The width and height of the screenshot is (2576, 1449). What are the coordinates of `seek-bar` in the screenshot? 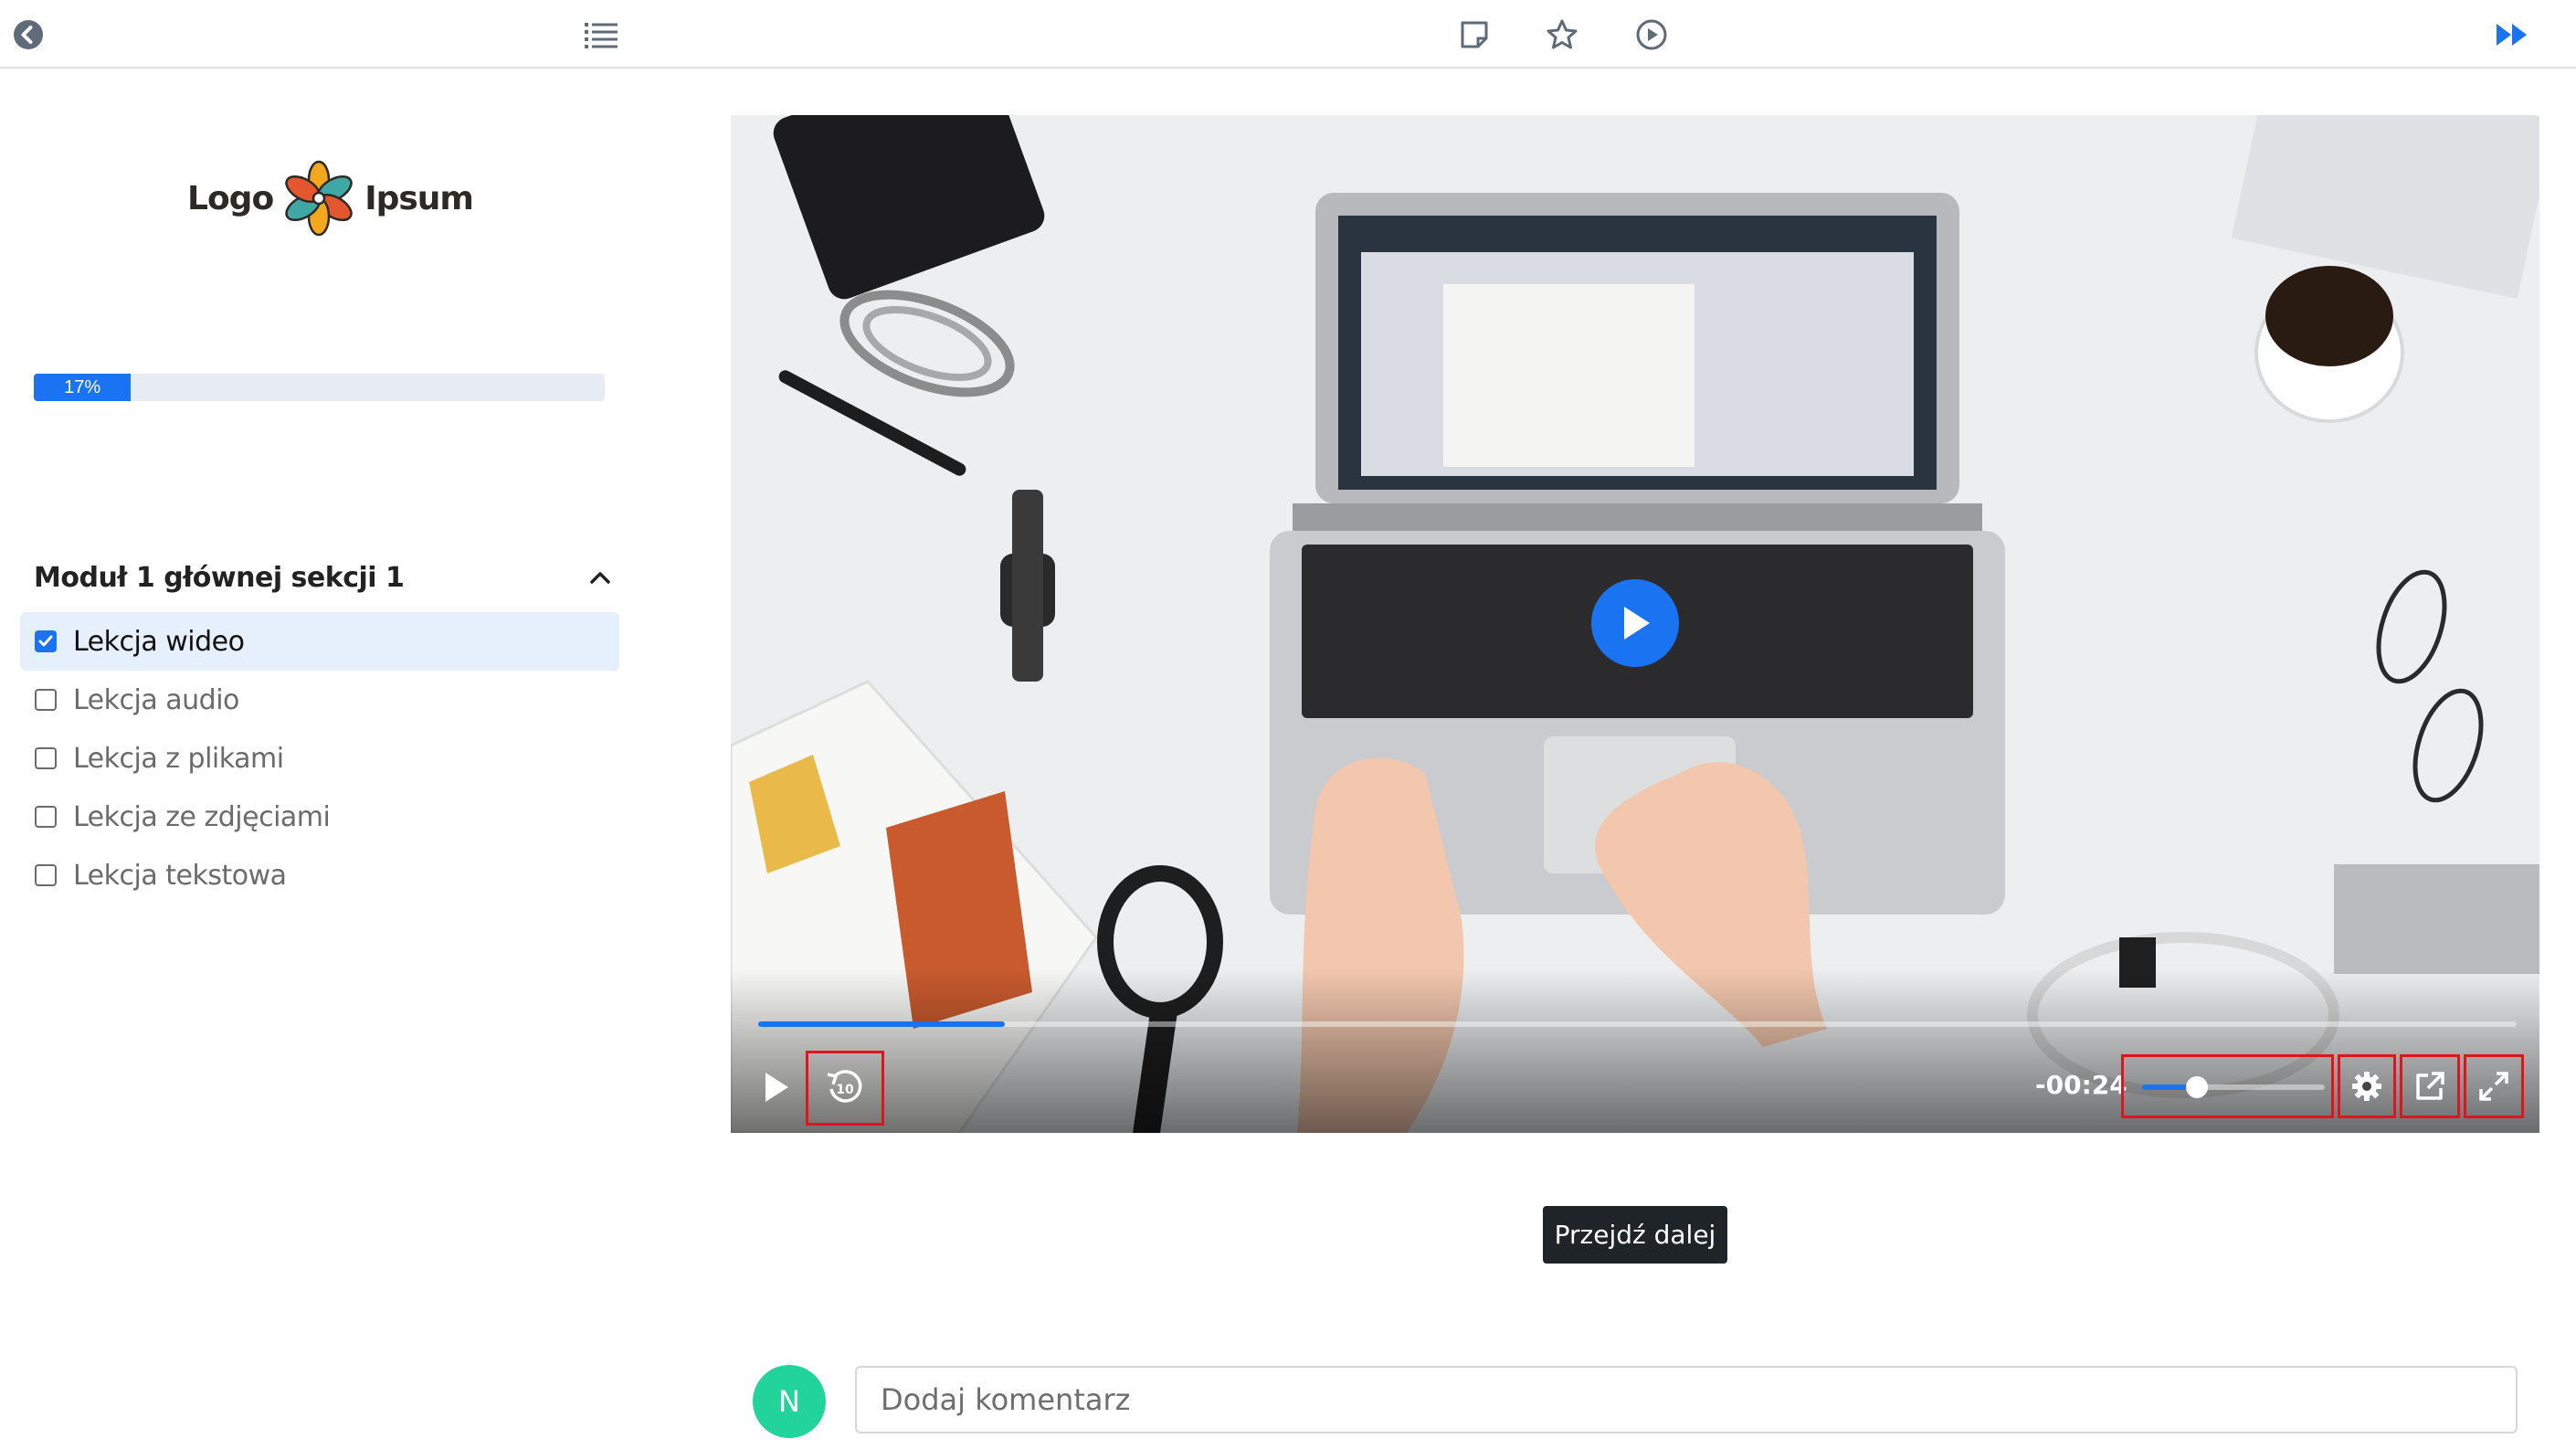 It's located at (1637, 1024).